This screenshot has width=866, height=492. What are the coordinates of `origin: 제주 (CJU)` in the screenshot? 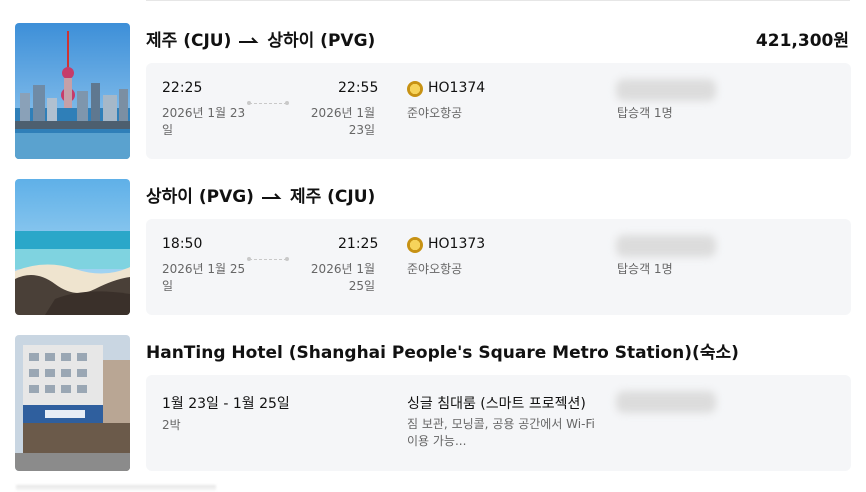 It's located at (189, 41).